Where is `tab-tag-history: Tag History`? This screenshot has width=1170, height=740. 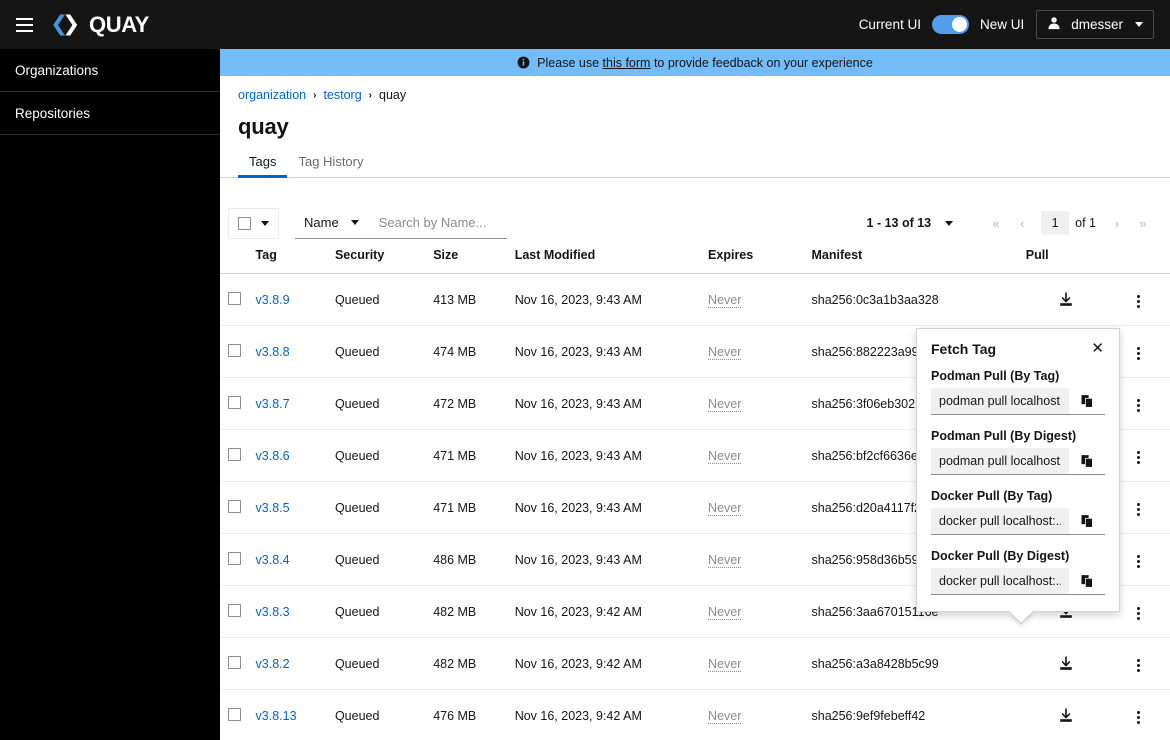
tab-tag-history: Tag History is located at coordinates (330, 163).